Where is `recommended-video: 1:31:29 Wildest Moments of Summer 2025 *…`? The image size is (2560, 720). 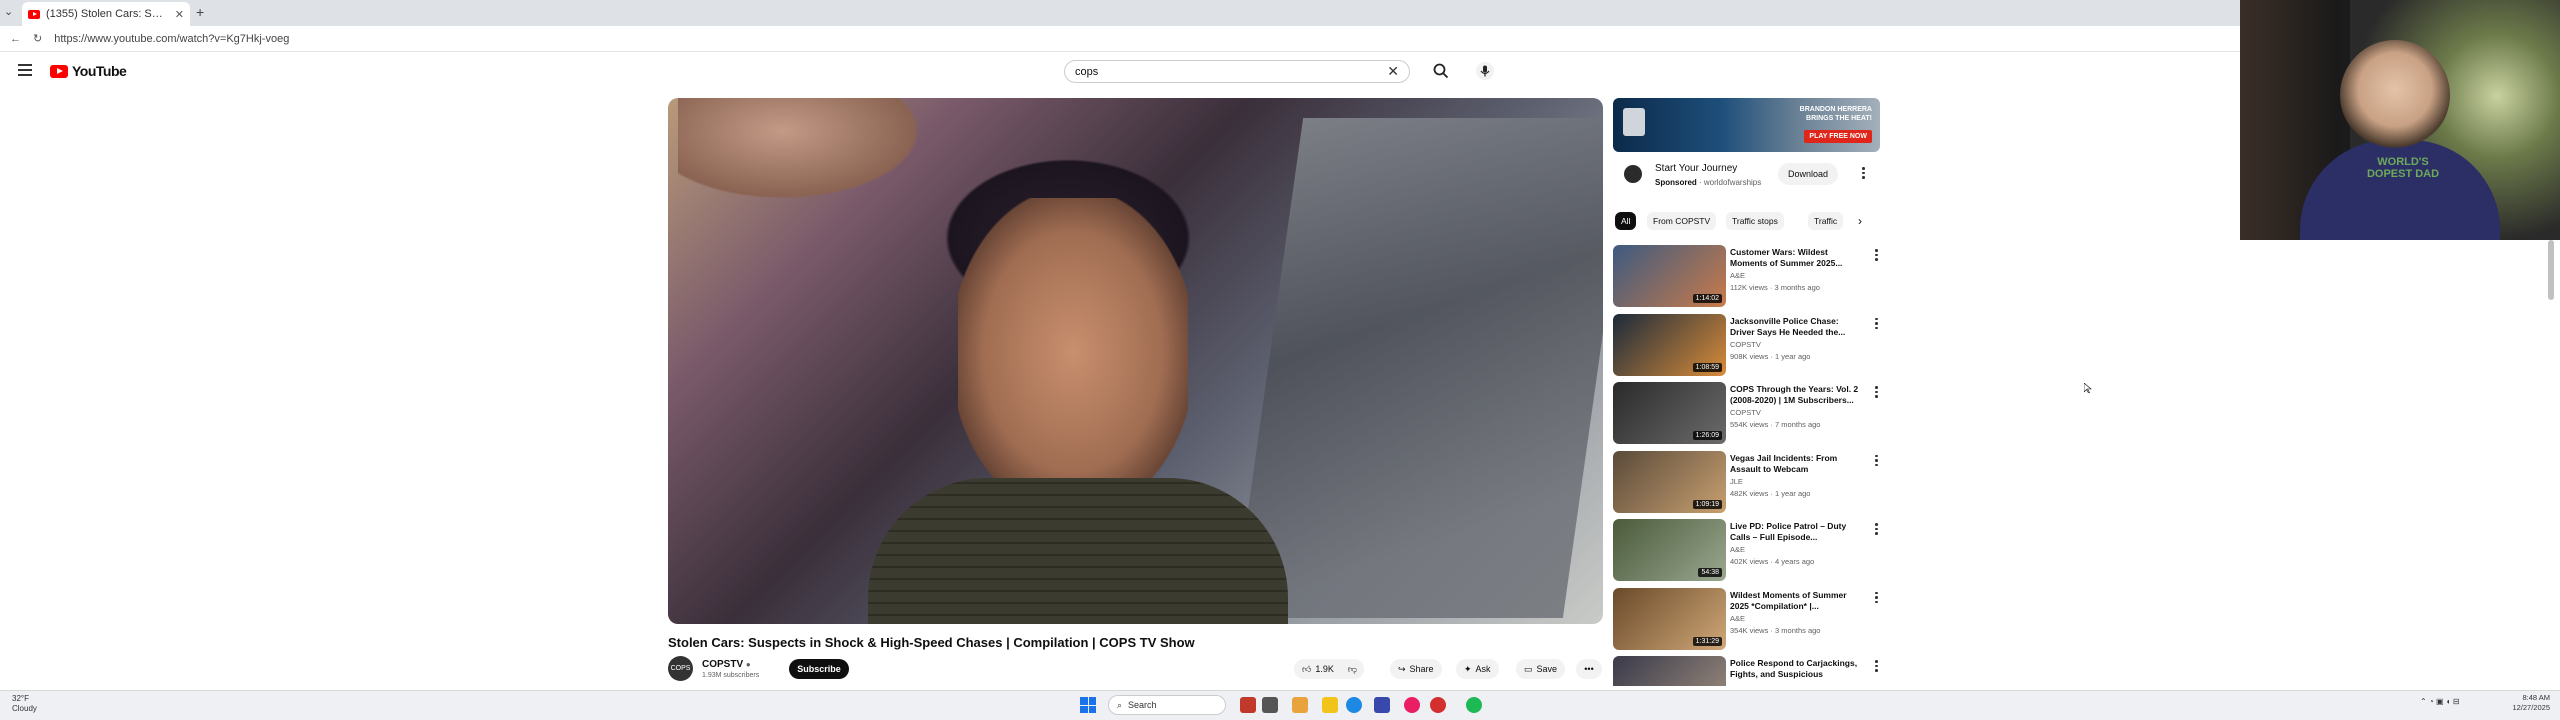 recommended-video: 1:31:29 Wildest Moments of Summer 2025 *… is located at coordinates (1748, 619).